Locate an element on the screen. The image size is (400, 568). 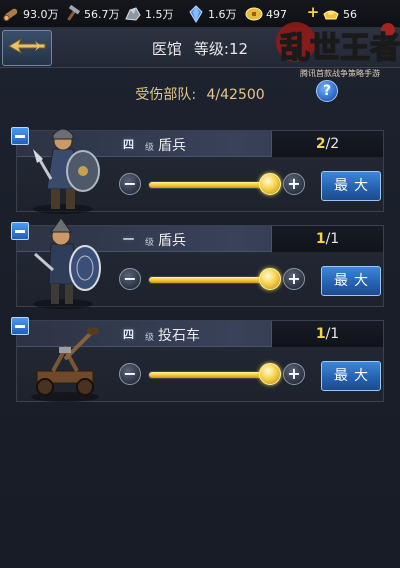
resource-hammer-value: 56.7万 is located at coordinates (102, 14).